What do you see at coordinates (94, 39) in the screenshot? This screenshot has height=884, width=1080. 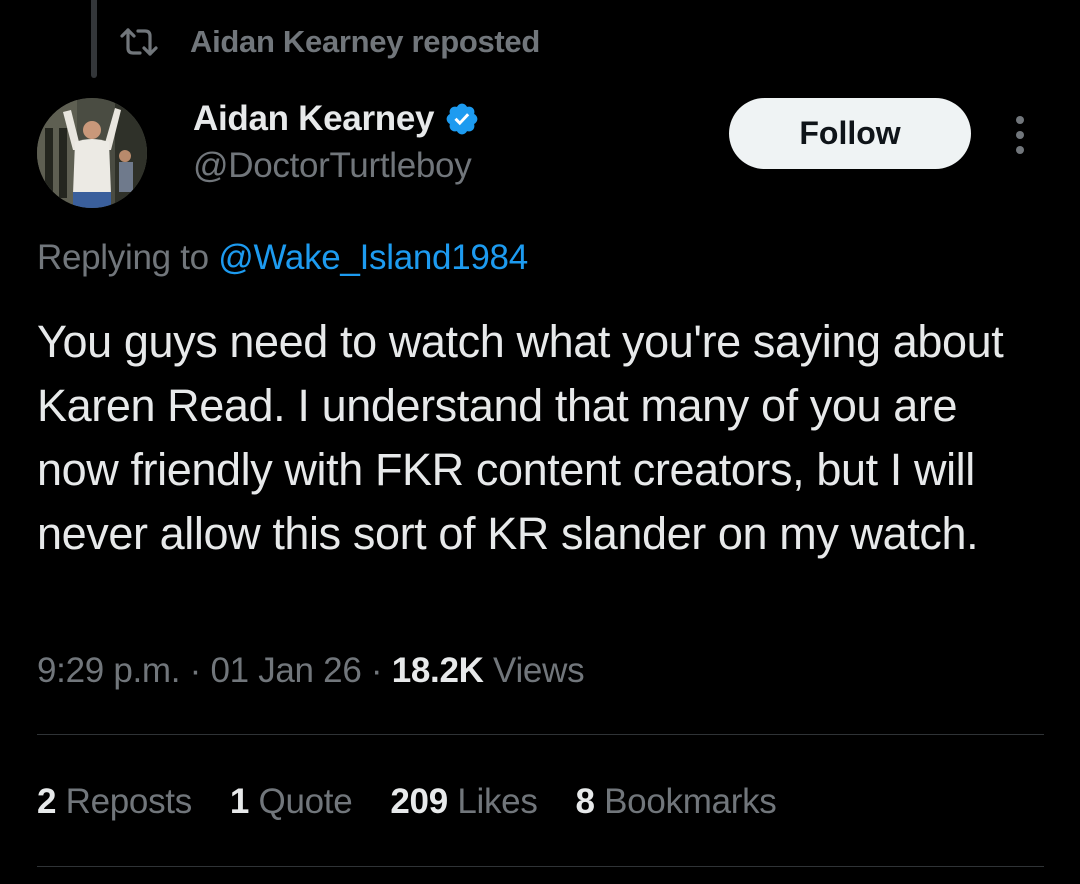 I see `thread-connector-line` at bounding box center [94, 39].